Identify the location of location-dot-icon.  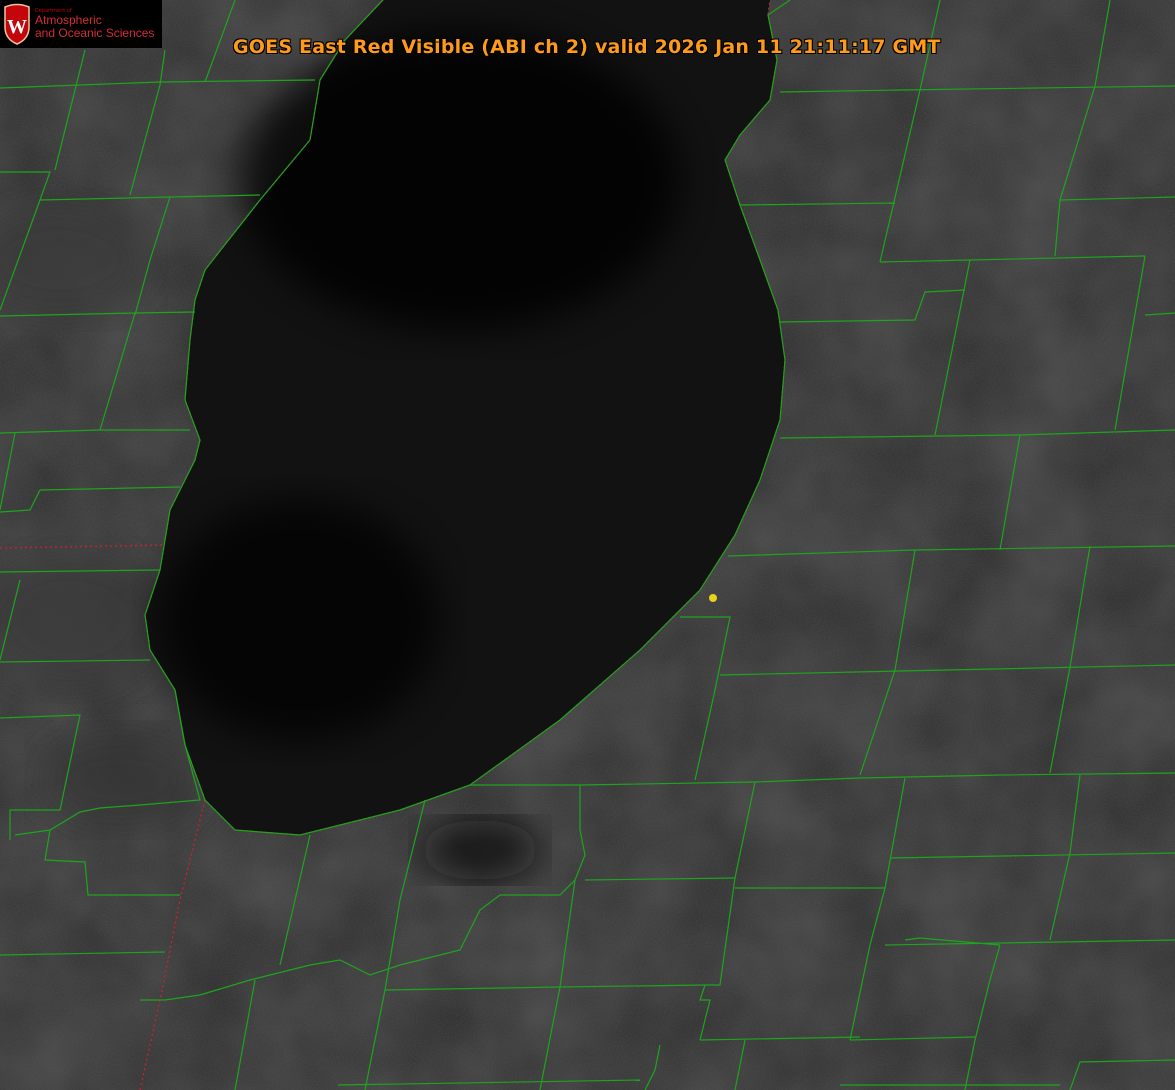
(713, 598).